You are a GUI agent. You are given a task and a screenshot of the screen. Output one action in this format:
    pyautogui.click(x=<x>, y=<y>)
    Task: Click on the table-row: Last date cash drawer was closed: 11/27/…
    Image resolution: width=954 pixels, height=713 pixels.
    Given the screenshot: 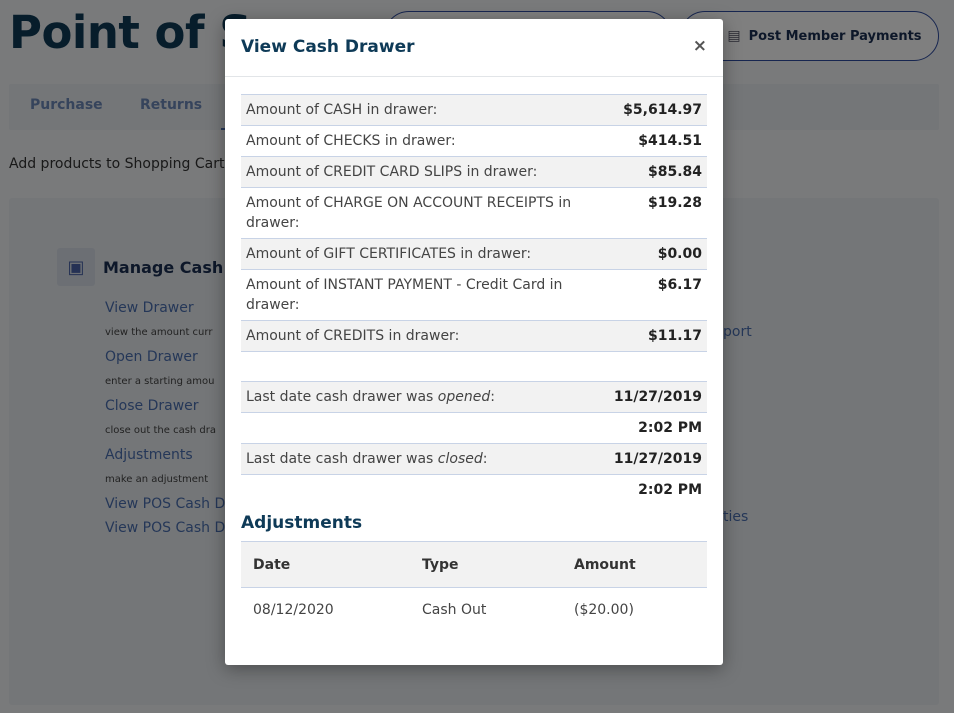 What is the action you would take?
    pyautogui.click(x=474, y=459)
    